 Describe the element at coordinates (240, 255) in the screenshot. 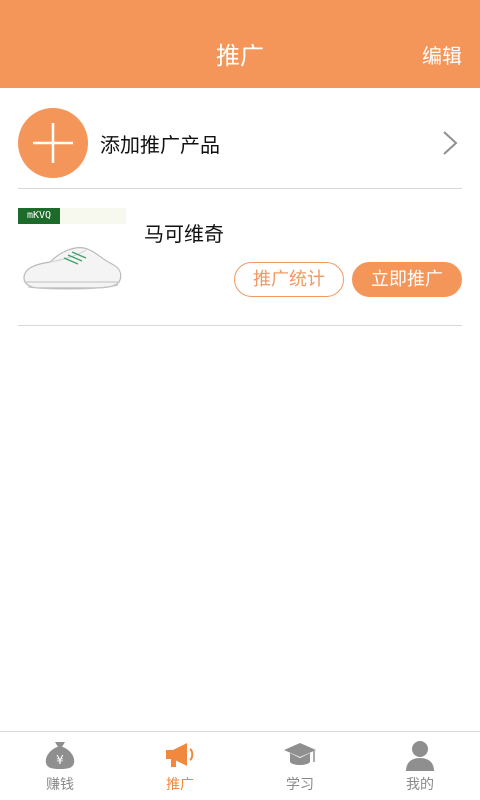

I see `product-card: mKVQ 马可维奇 推广统计 立即推广` at that location.